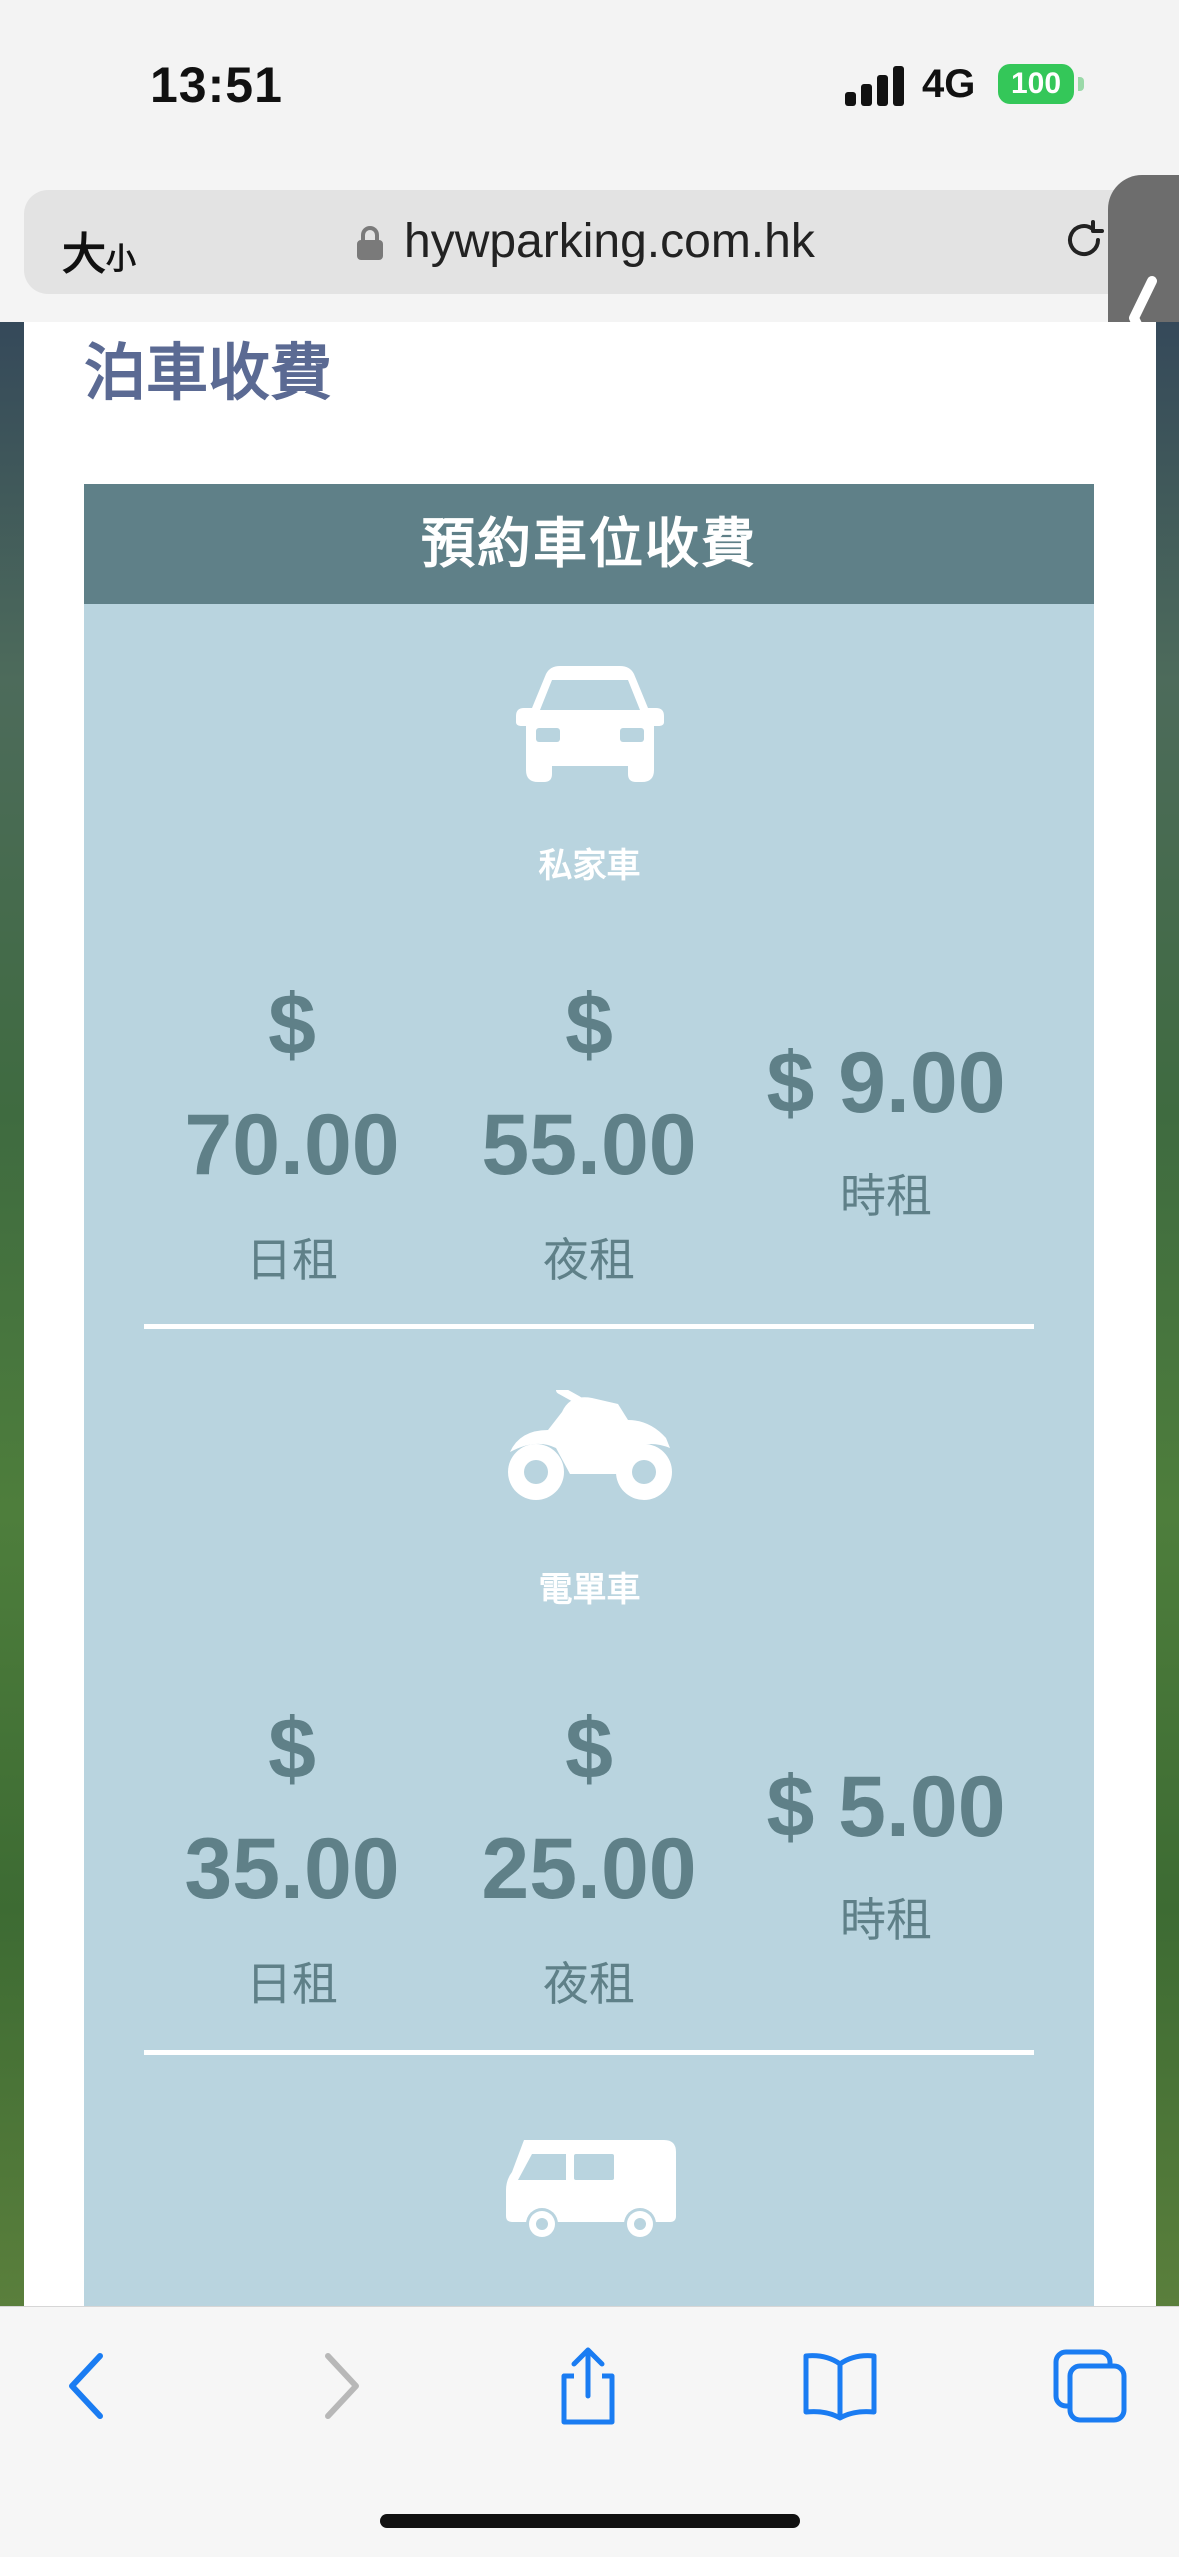 The height and width of the screenshot is (2557, 1179). What do you see at coordinates (590, 2521) in the screenshot?
I see `home-indicator` at bounding box center [590, 2521].